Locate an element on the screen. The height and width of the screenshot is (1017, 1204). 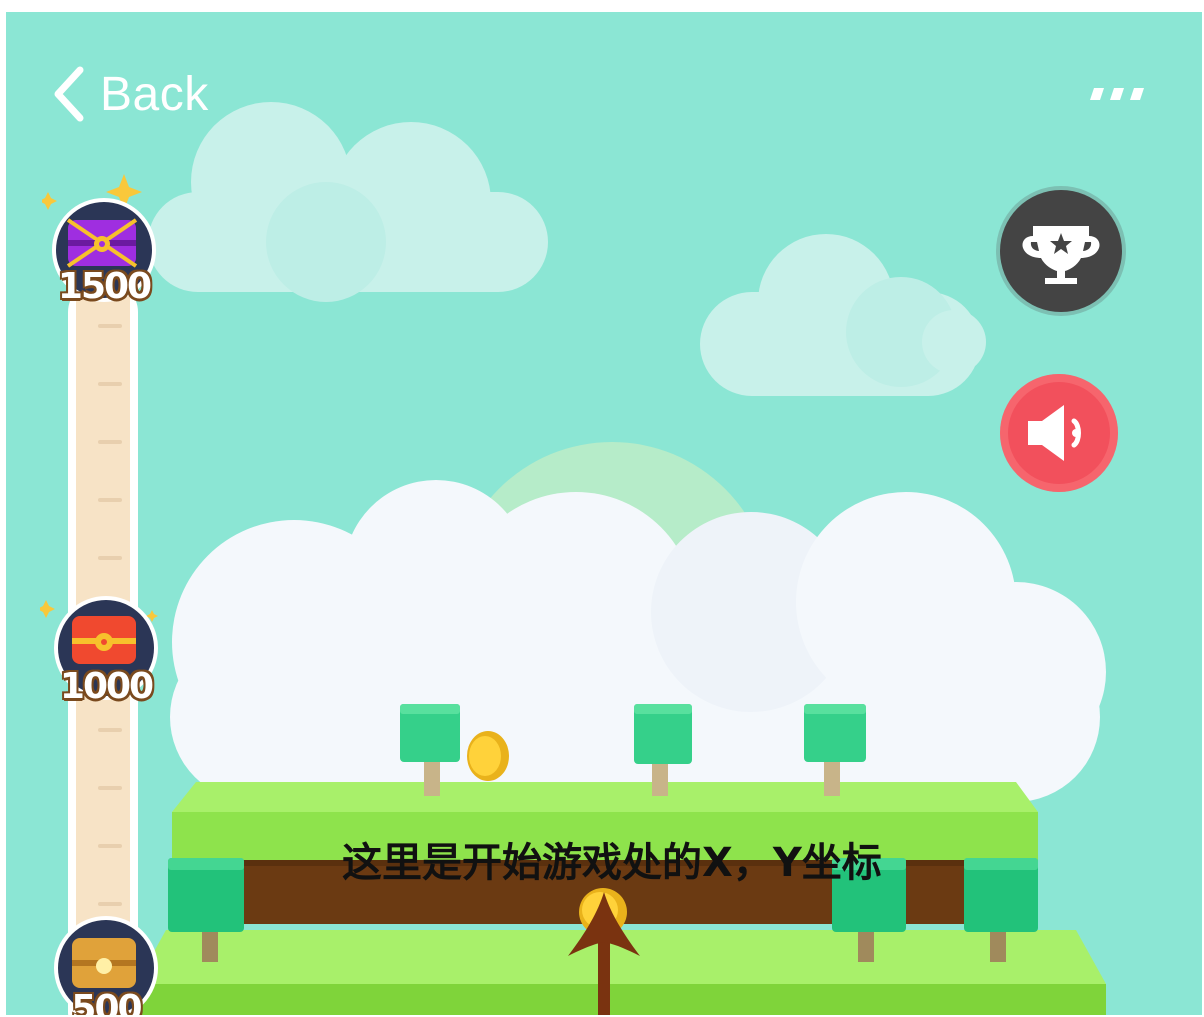
back-button: Back is located at coordinates (130, 94).